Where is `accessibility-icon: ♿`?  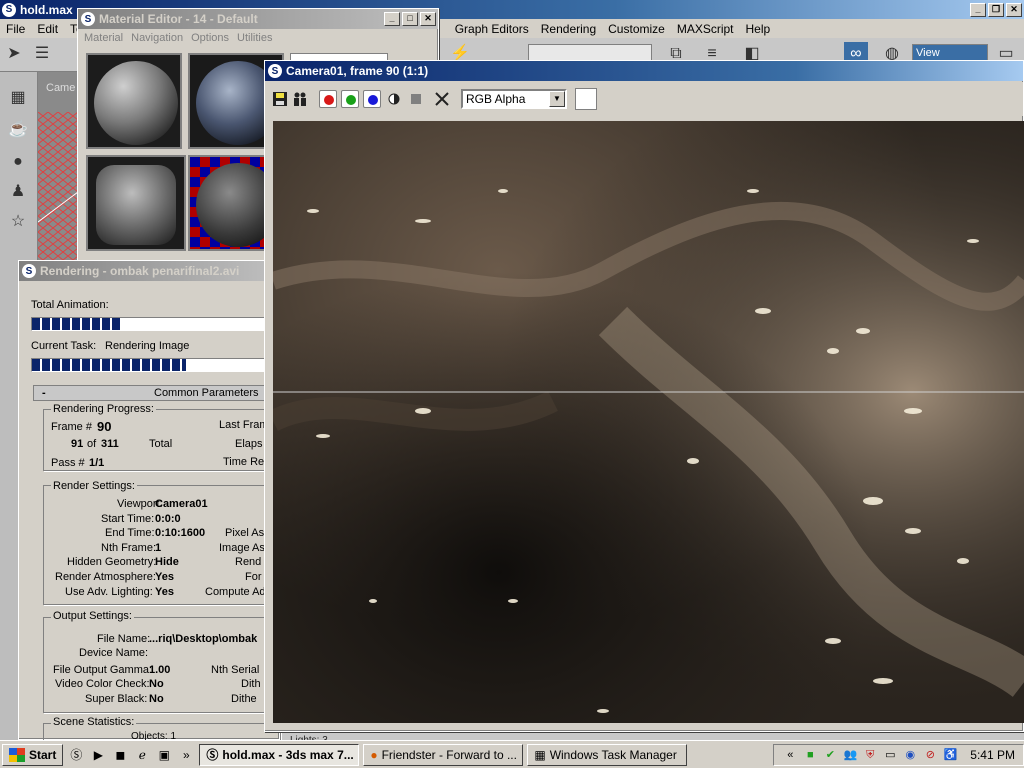
accessibility-icon: ♿ is located at coordinates (950, 755).